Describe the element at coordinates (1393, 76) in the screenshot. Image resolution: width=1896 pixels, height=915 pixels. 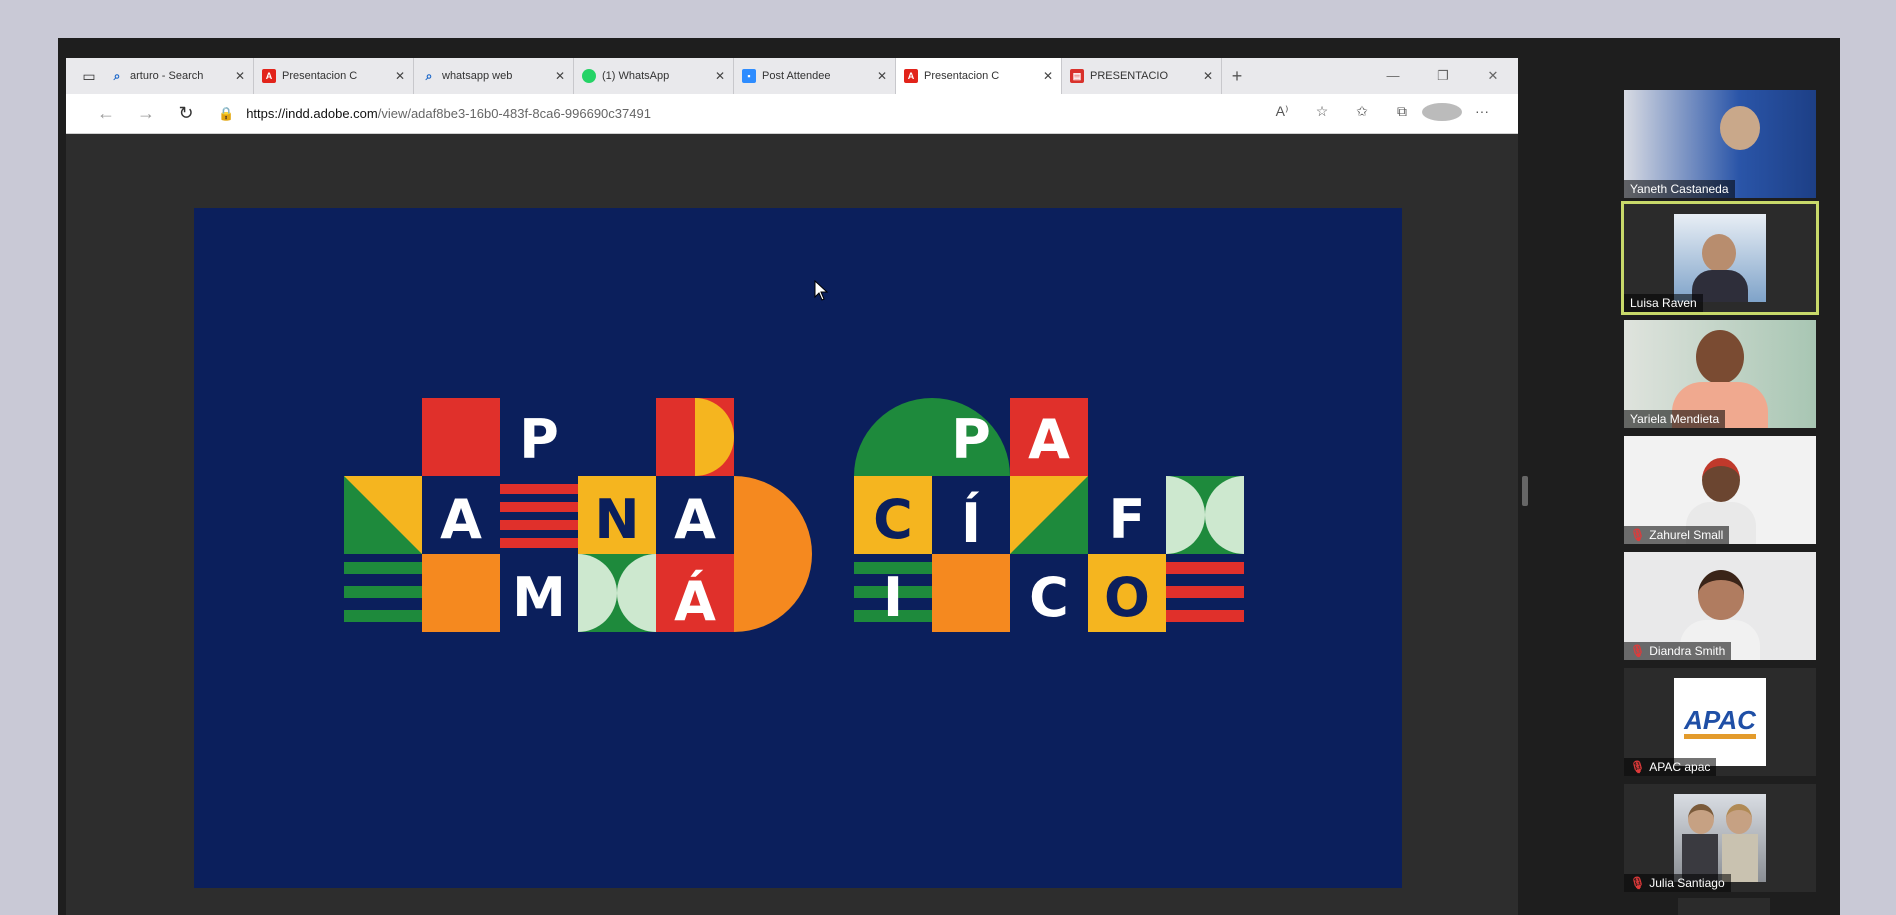
I see `minimize-icon: —` at that location.